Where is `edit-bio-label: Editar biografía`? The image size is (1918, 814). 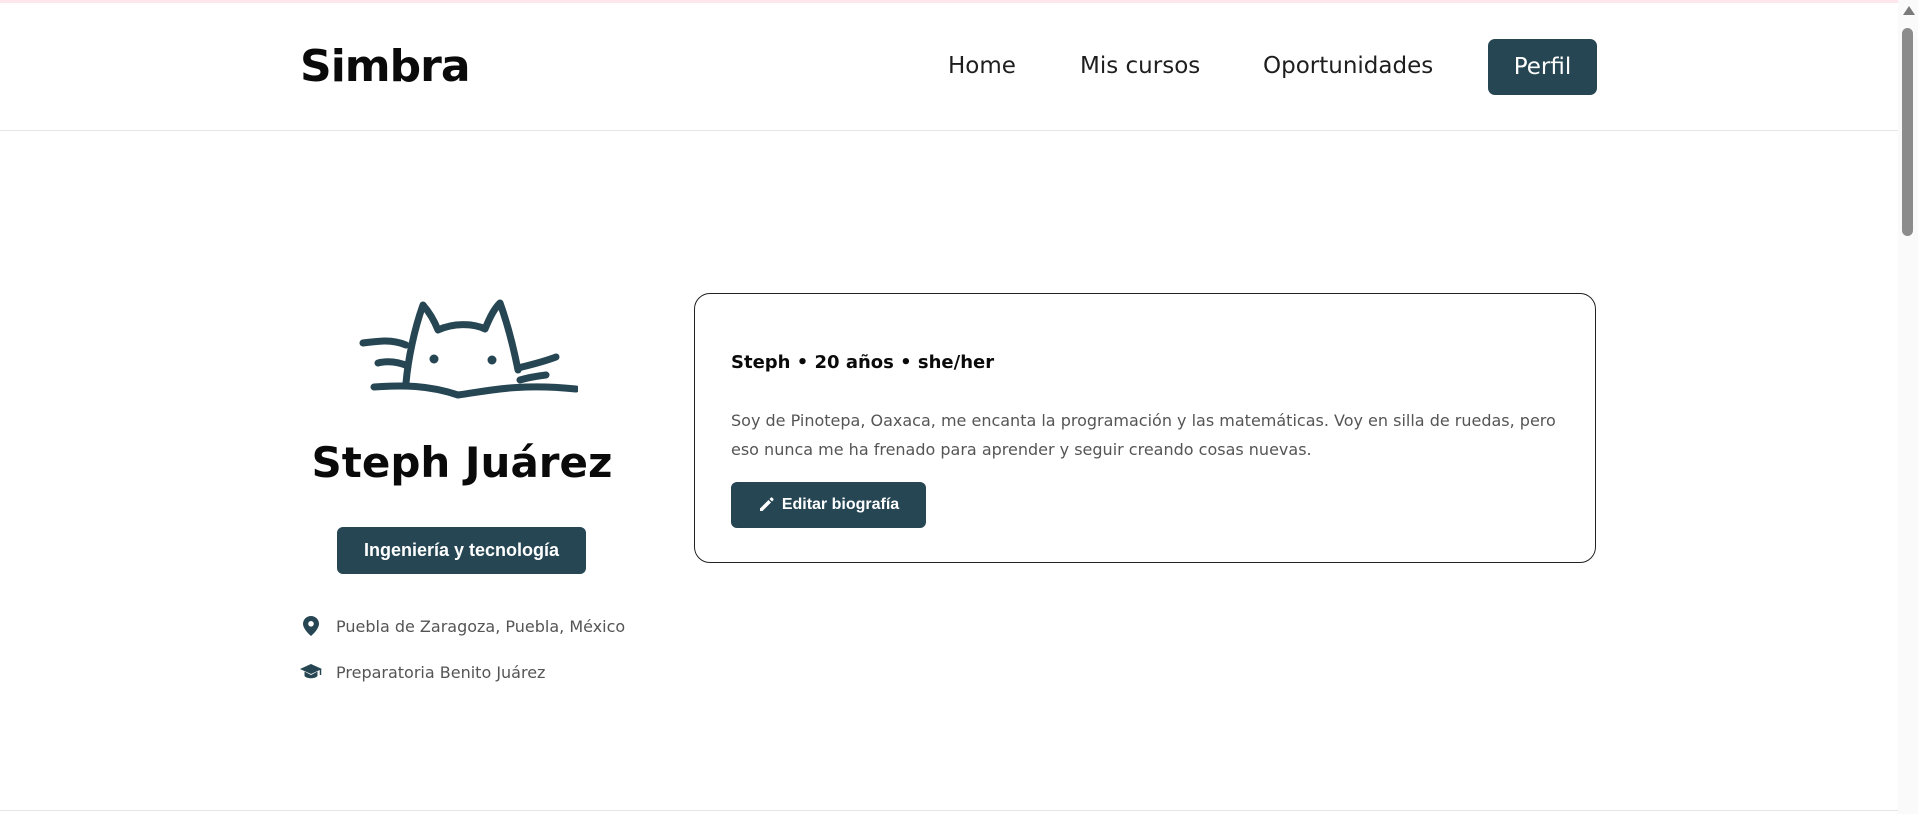 edit-bio-label: Editar biografía is located at coordinates (840, 504).